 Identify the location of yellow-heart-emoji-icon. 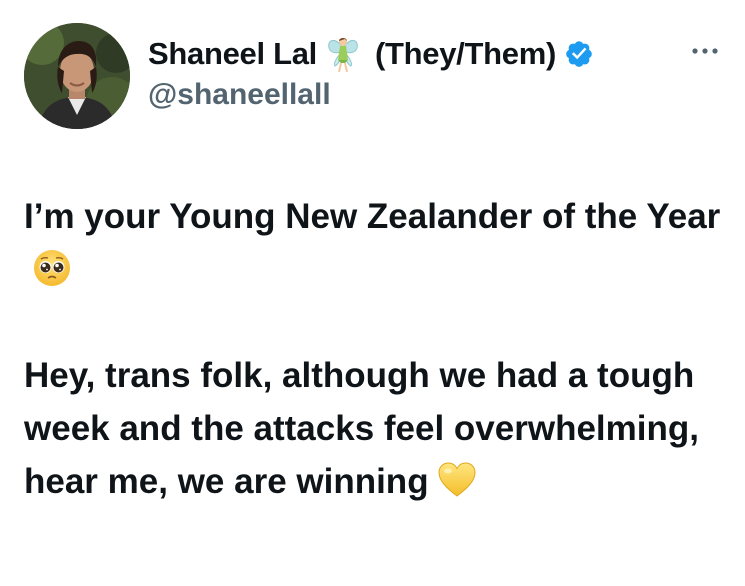
(457, 480).